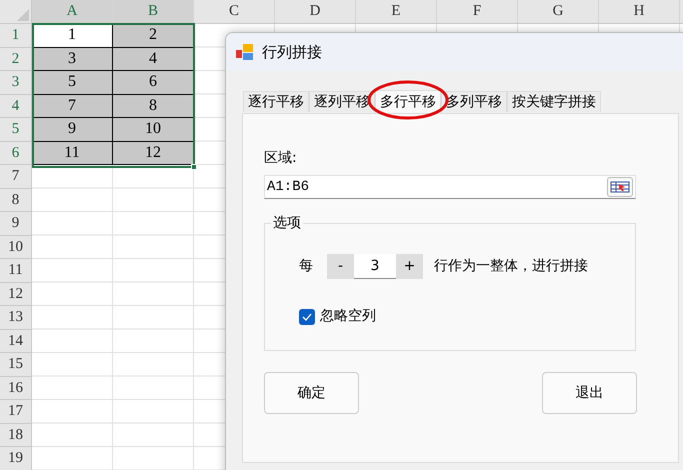 The image size is (683, 470). What do you see at coordinates (16, 82) in the screenshot?
I see `row-header: 3` at bounding box center [16, 82].